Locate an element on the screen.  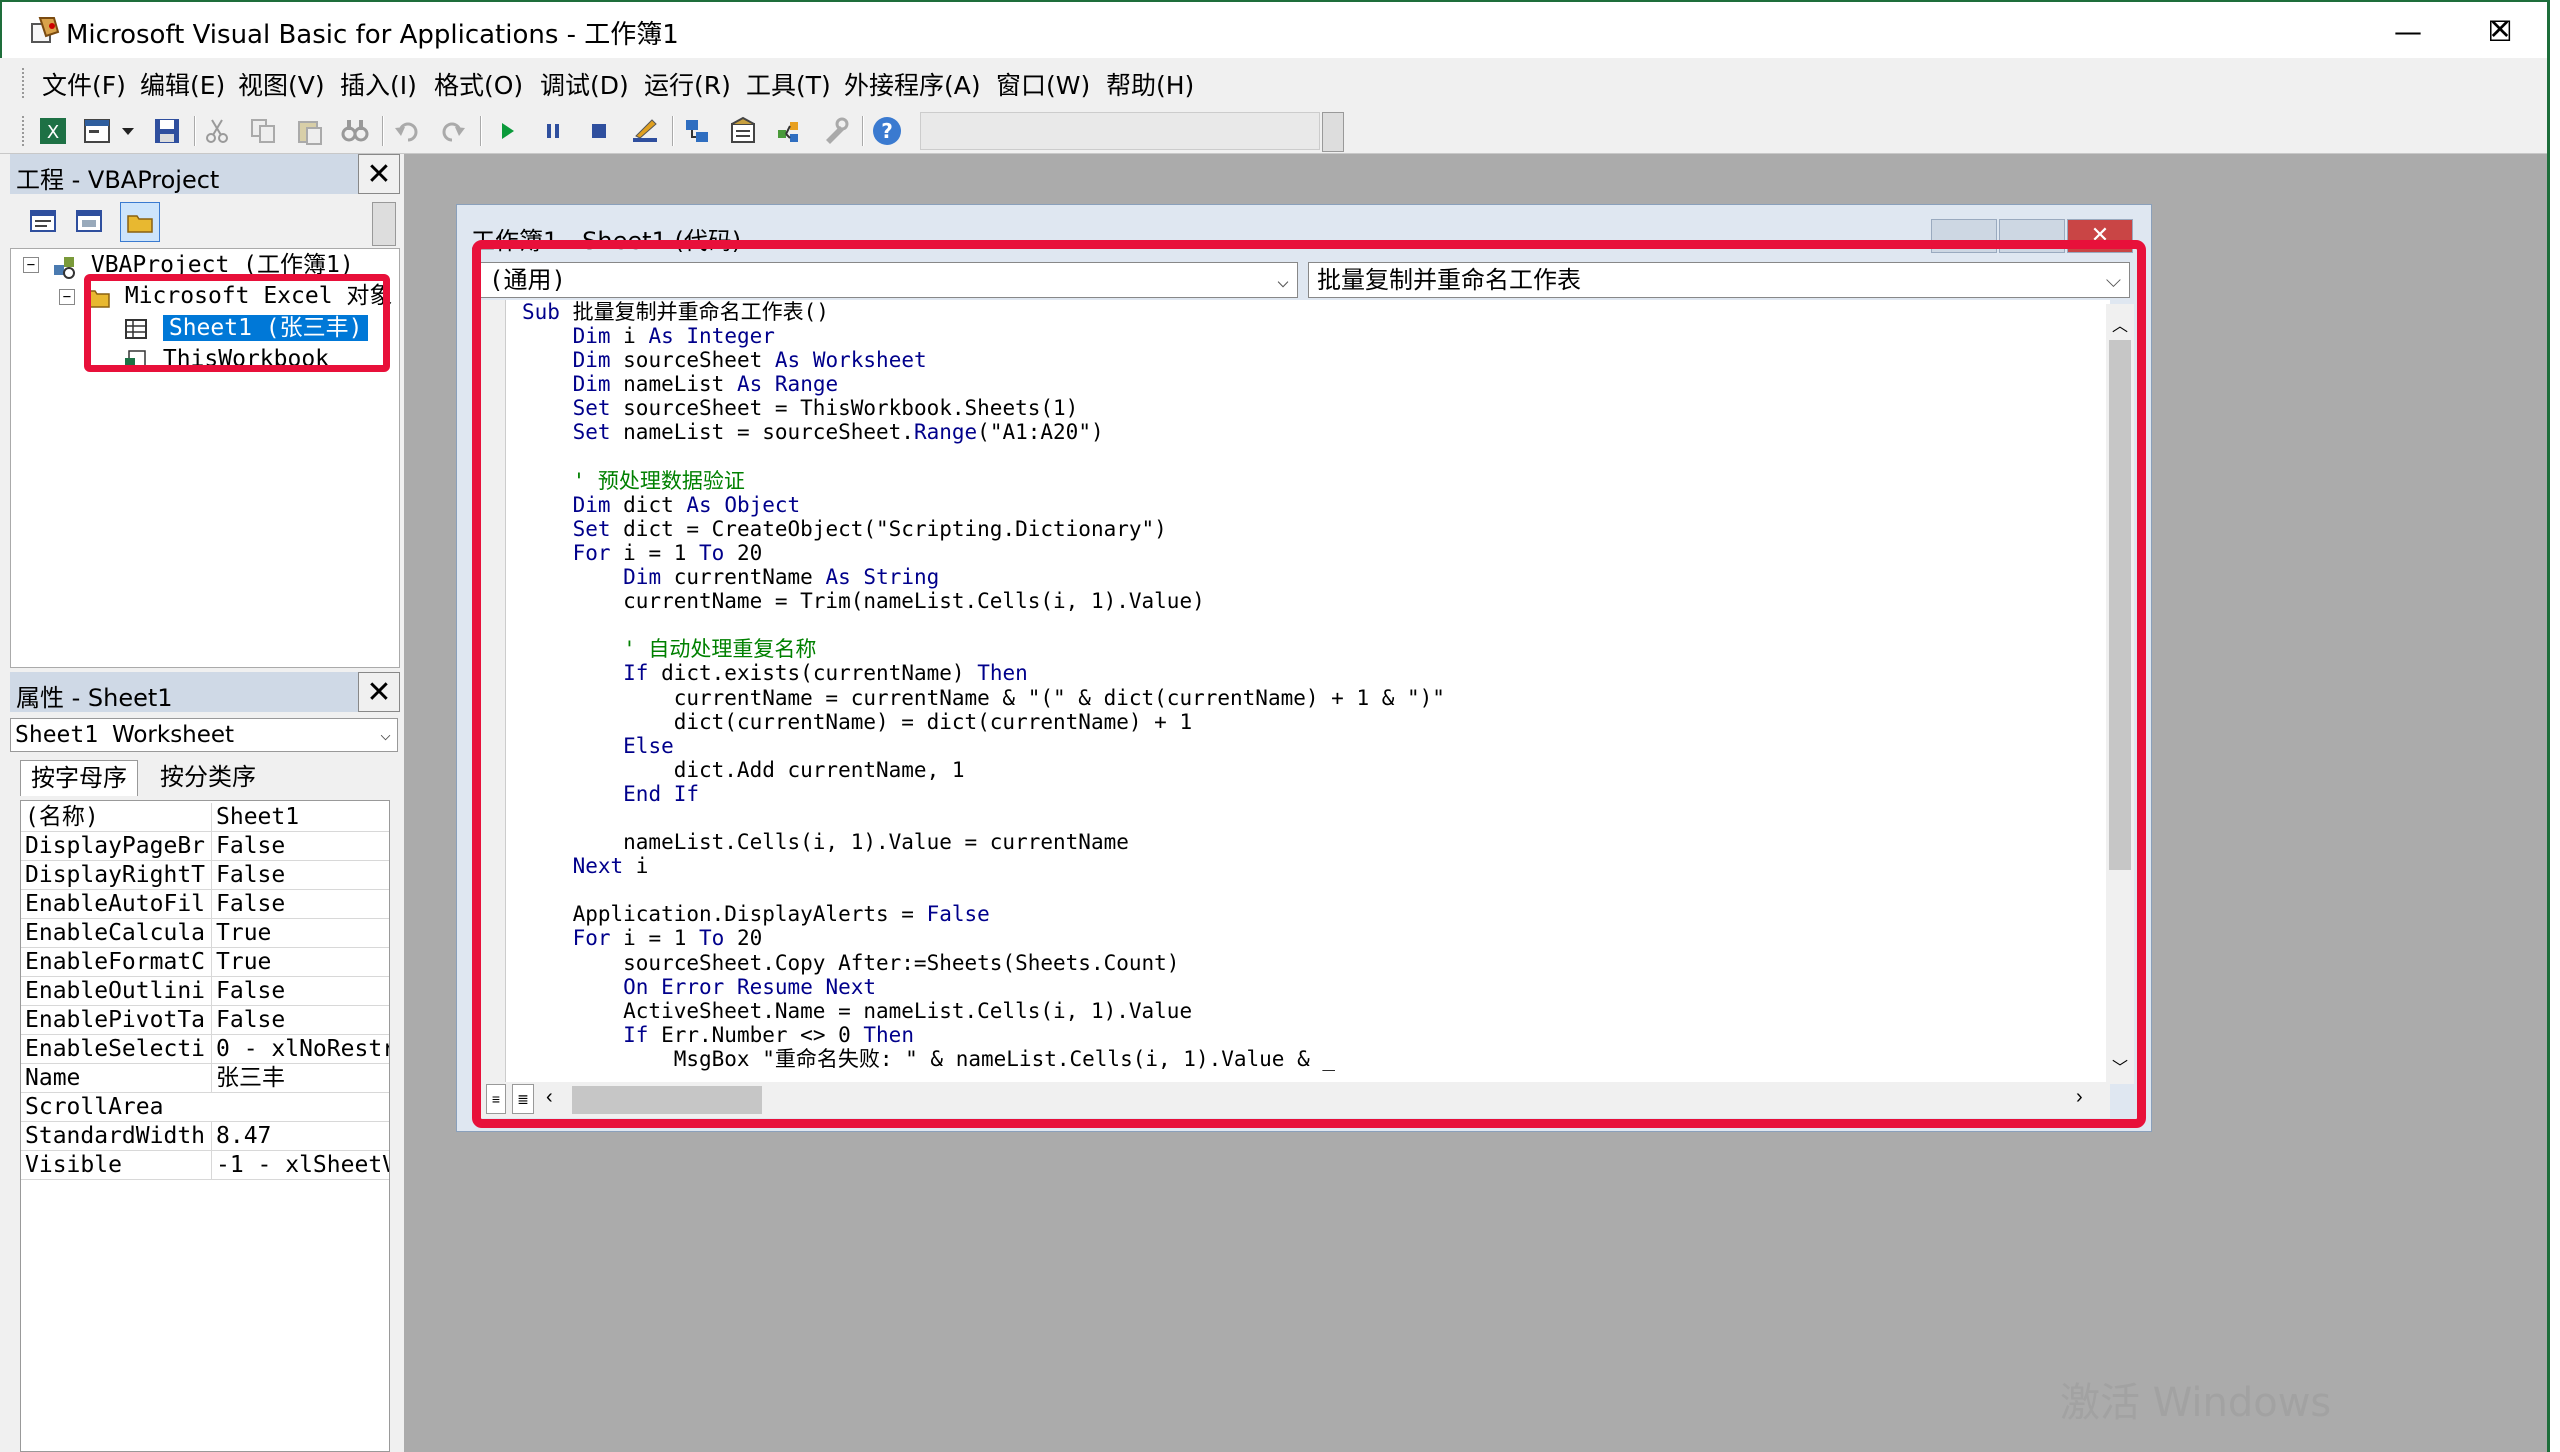
property-row: EnableOutliningFalse is located at coordinates (205, 991).